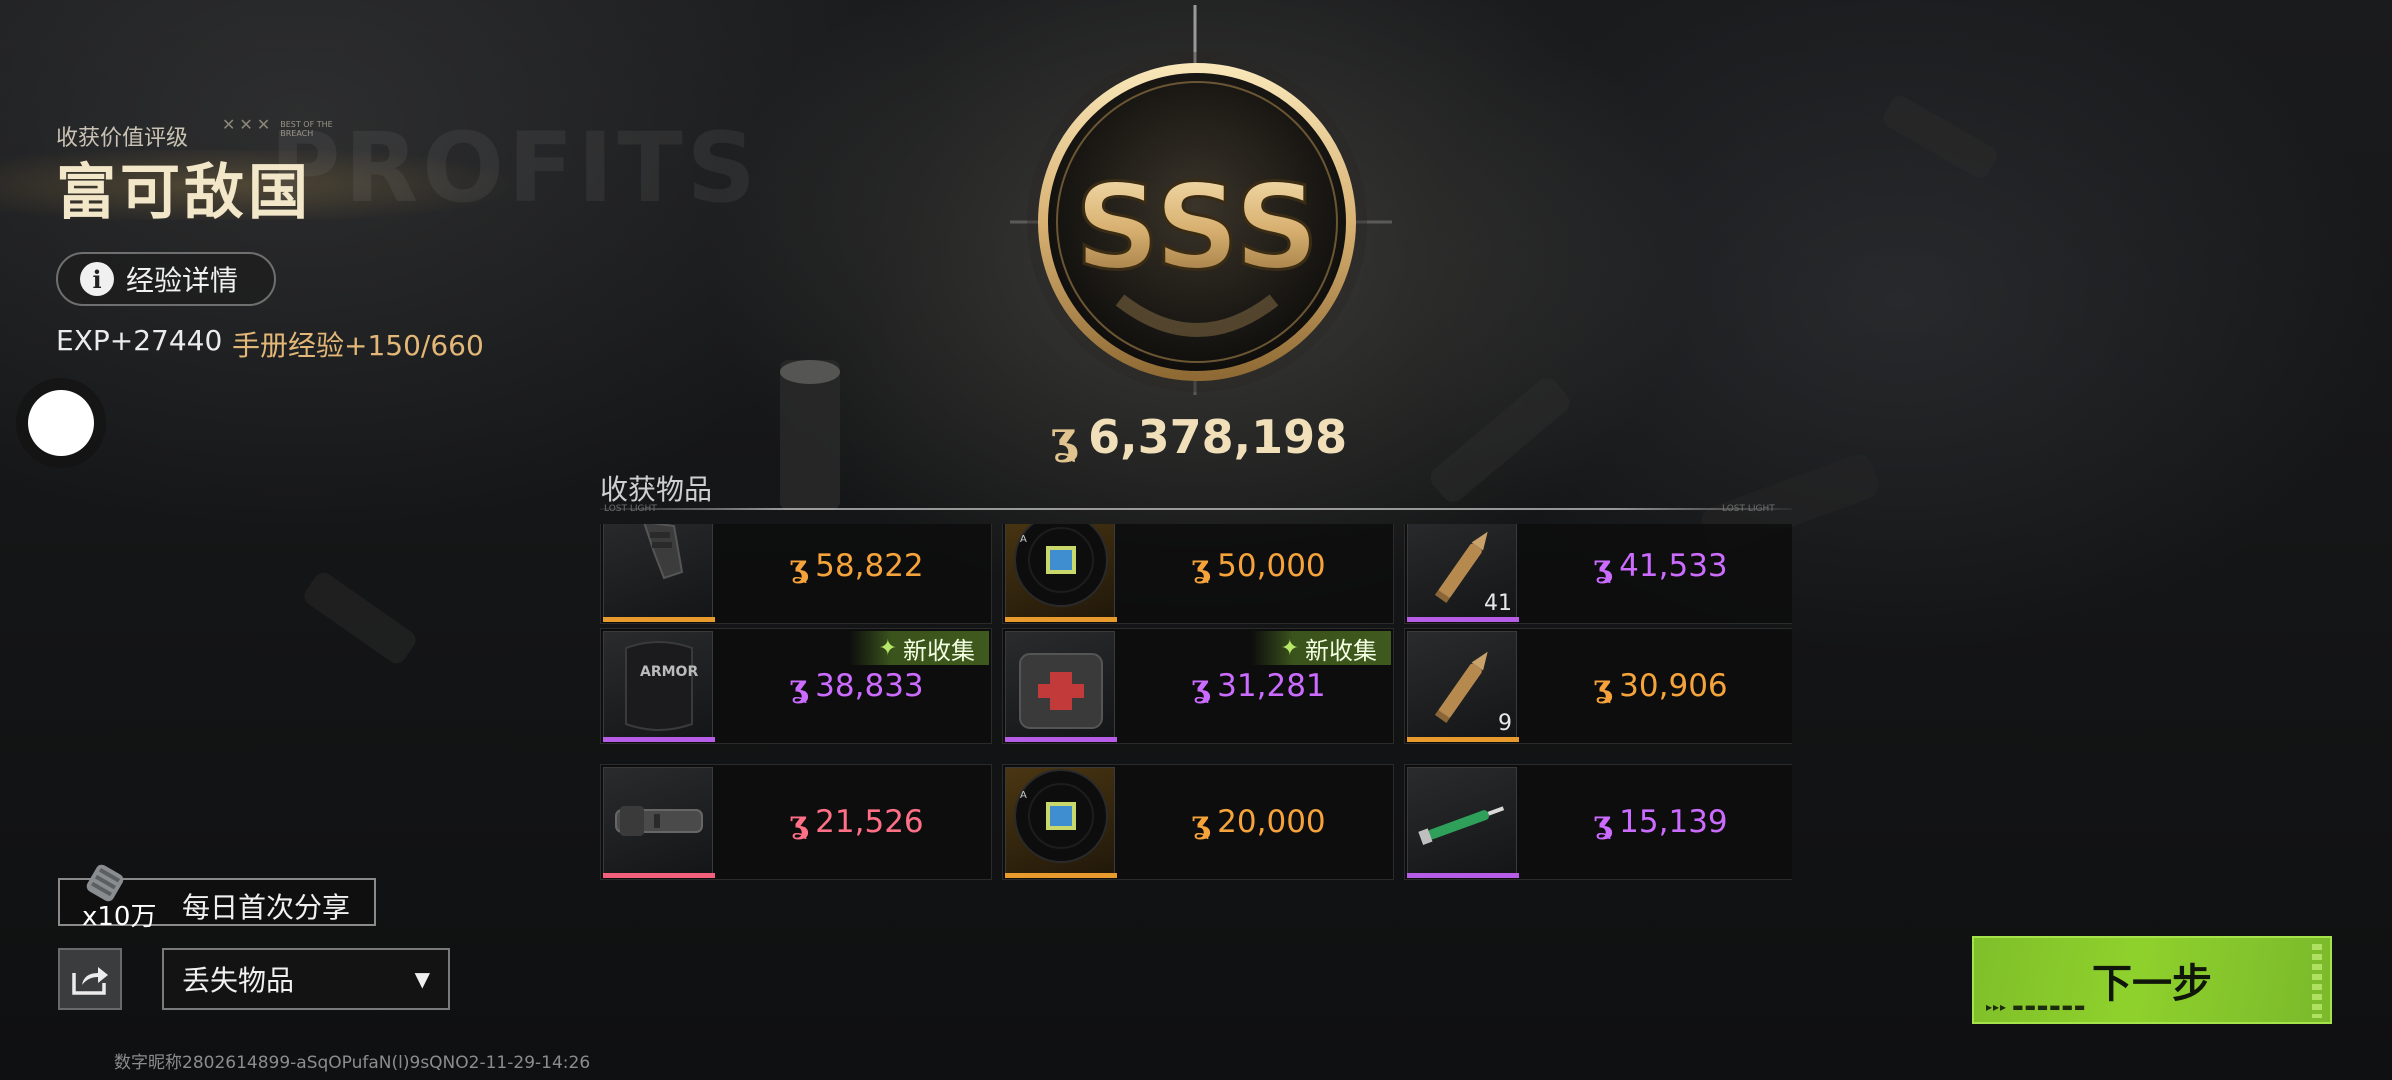  What do you see at coordinates (1748, 509) in the screenshot?
I see `lost-light-tag-right: LOST LIGHT` at bounding box center [1748, 509].